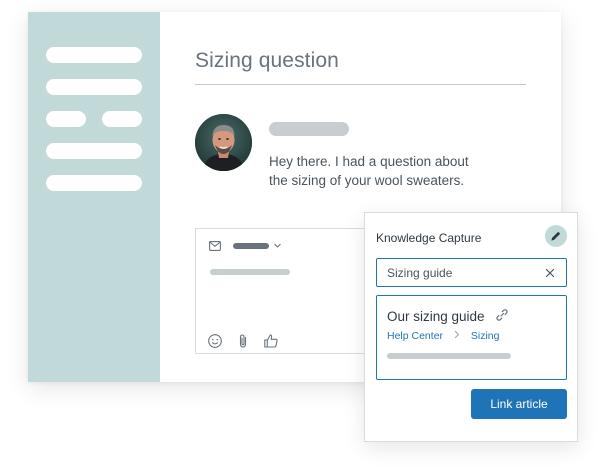  Describe the element at coordinates (309, 129) in the screenshot. I see `customer-name-placeholder` at that location.